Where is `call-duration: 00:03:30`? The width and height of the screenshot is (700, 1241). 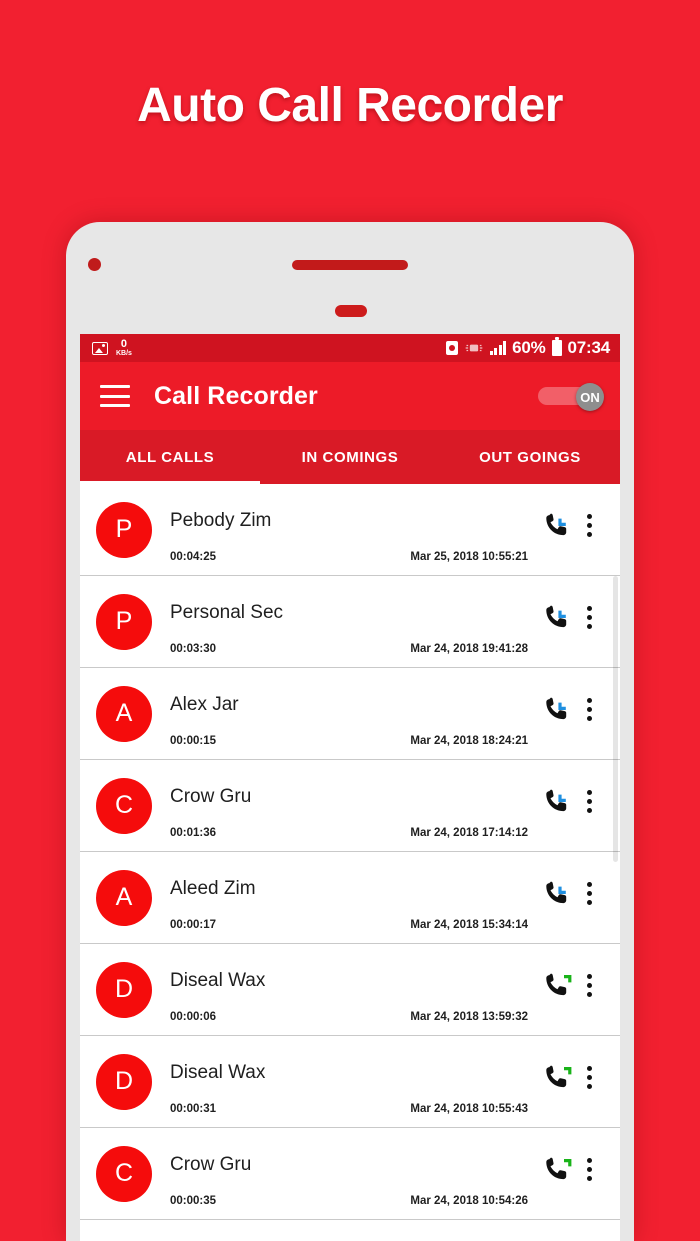 call-duration: 00:03:30 is located at coordinates (193, 649).